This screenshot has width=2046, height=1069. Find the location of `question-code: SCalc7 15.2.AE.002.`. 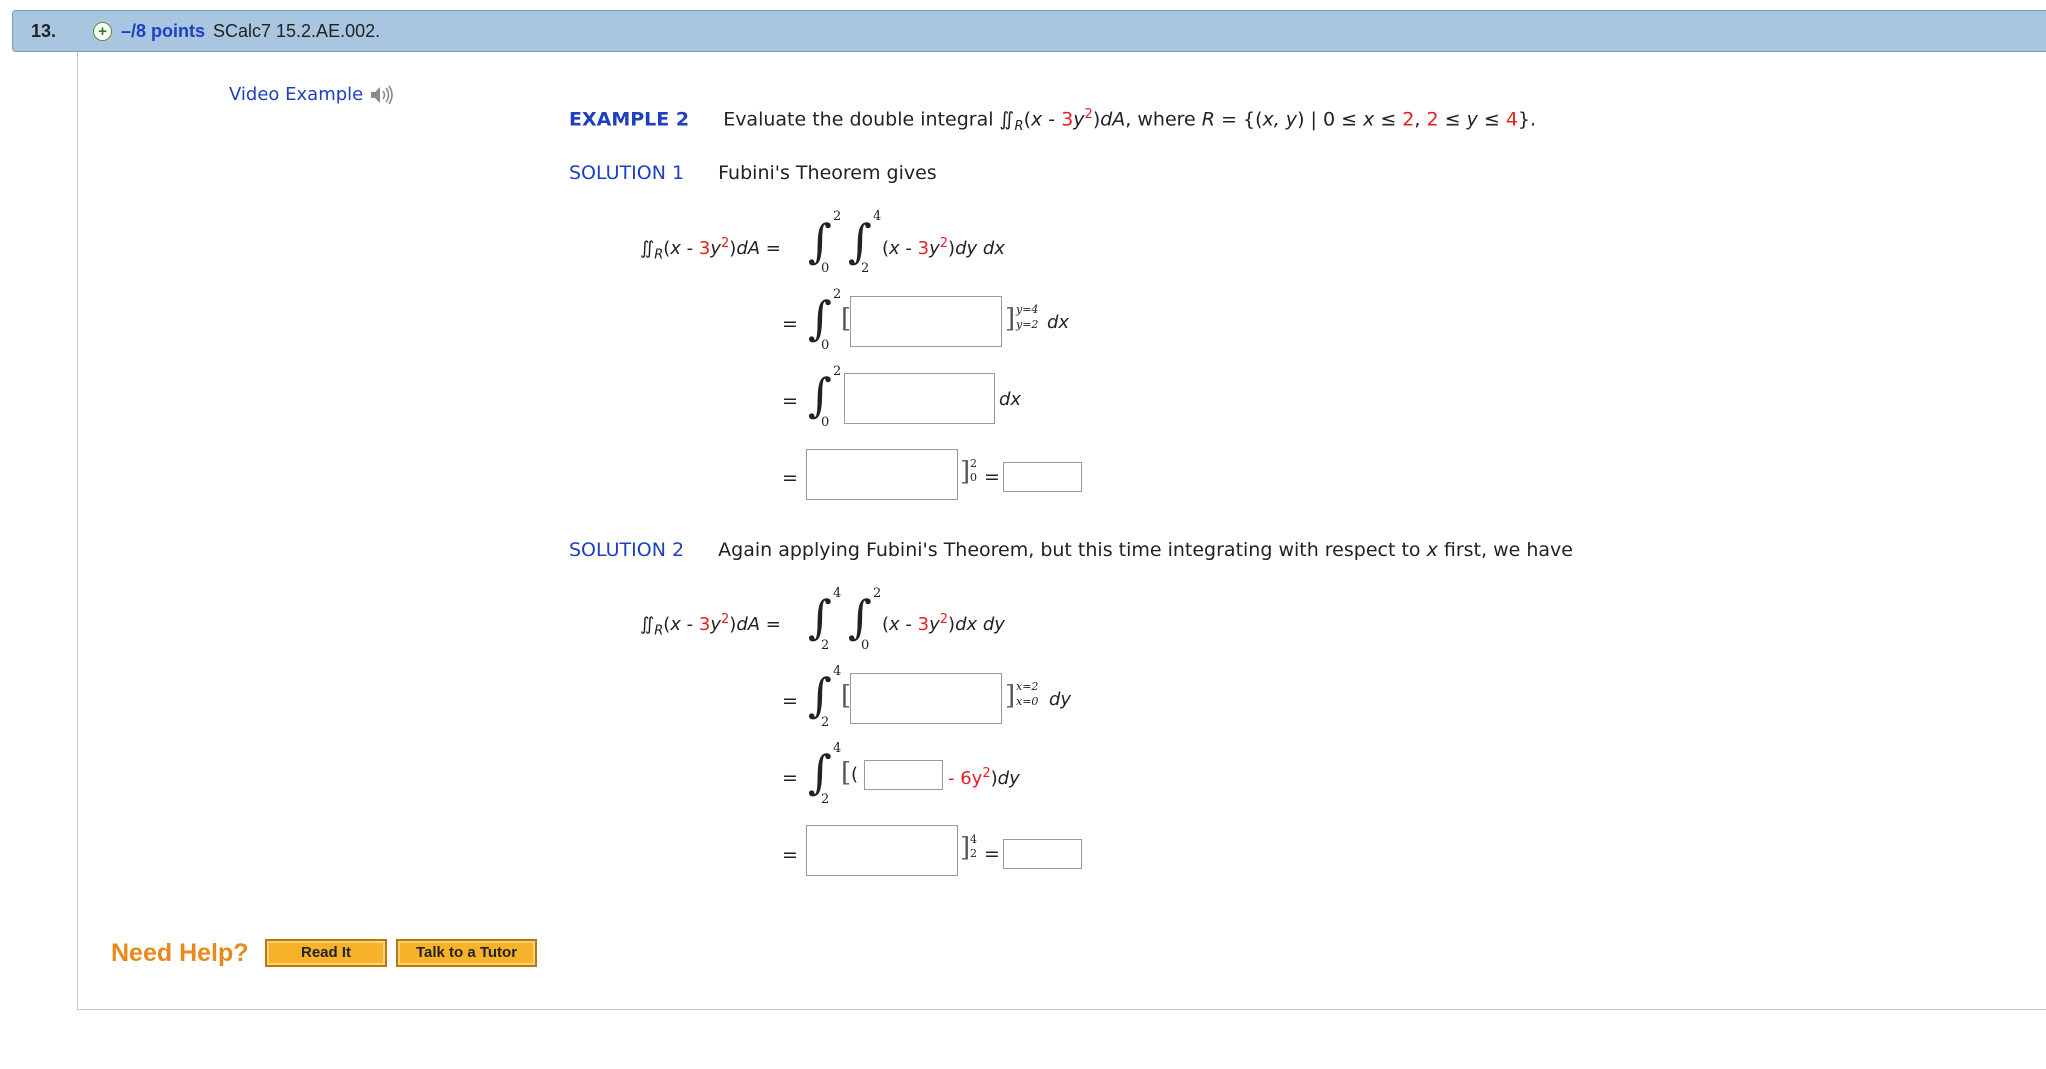

question-code: SCalc7 15.2.AE.002. is located at coordinates (297, 31).